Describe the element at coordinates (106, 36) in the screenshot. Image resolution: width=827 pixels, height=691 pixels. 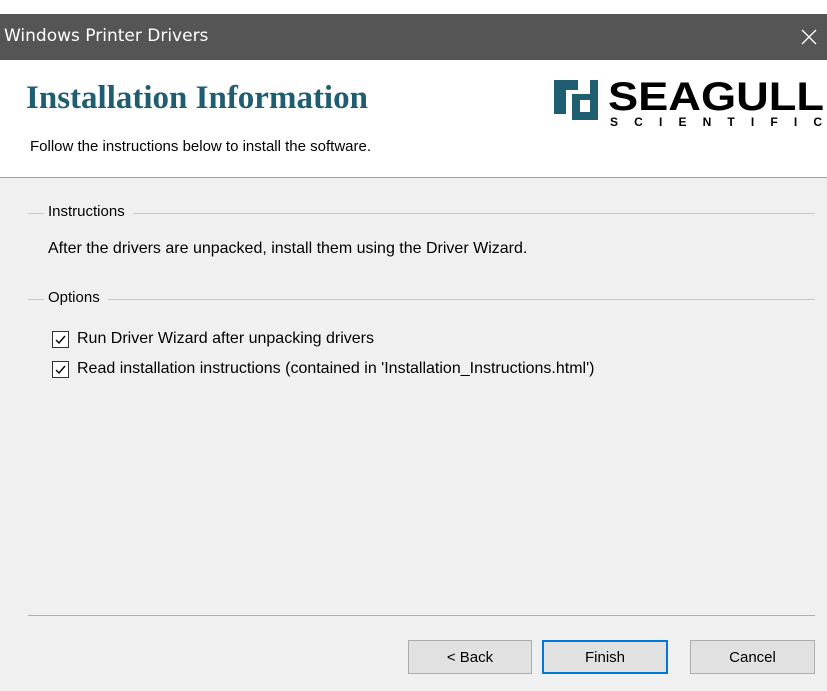
I see `window-title: Windows Printer Drivers` at that location.